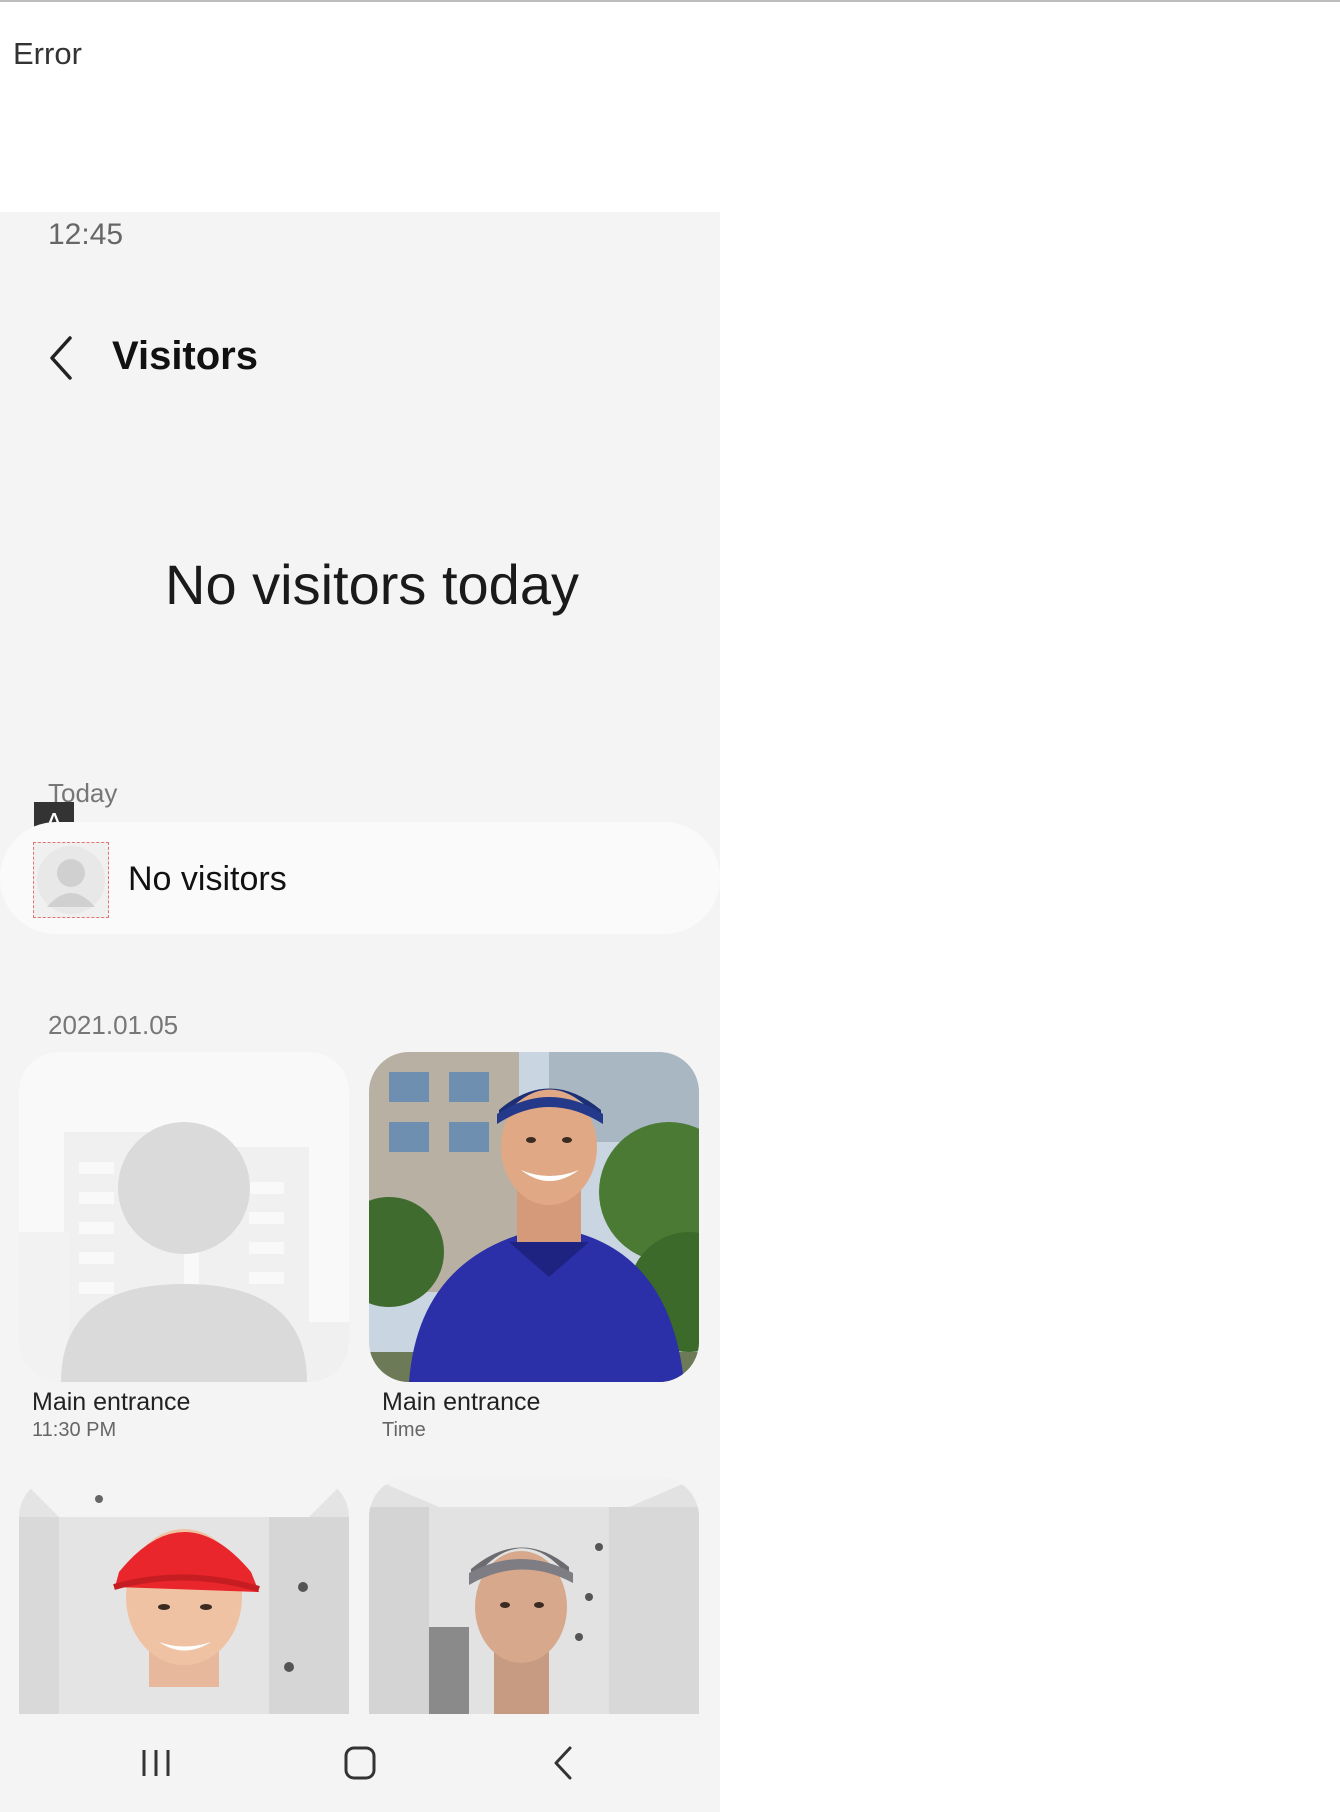 The height and width of the screenshot is (1812, 1340). I want to click on home-button, so click(360, 1763).